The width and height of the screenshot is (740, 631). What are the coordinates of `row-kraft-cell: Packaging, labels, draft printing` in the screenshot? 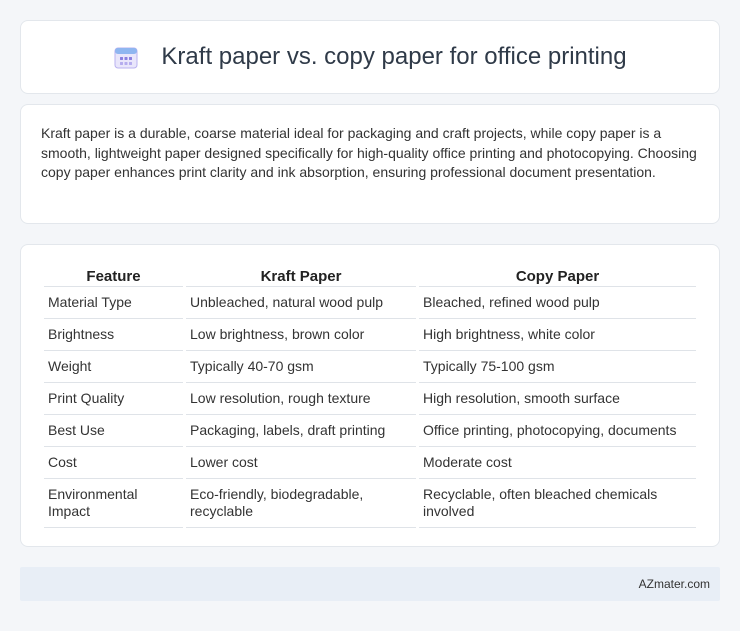 It's located at (301, 431).